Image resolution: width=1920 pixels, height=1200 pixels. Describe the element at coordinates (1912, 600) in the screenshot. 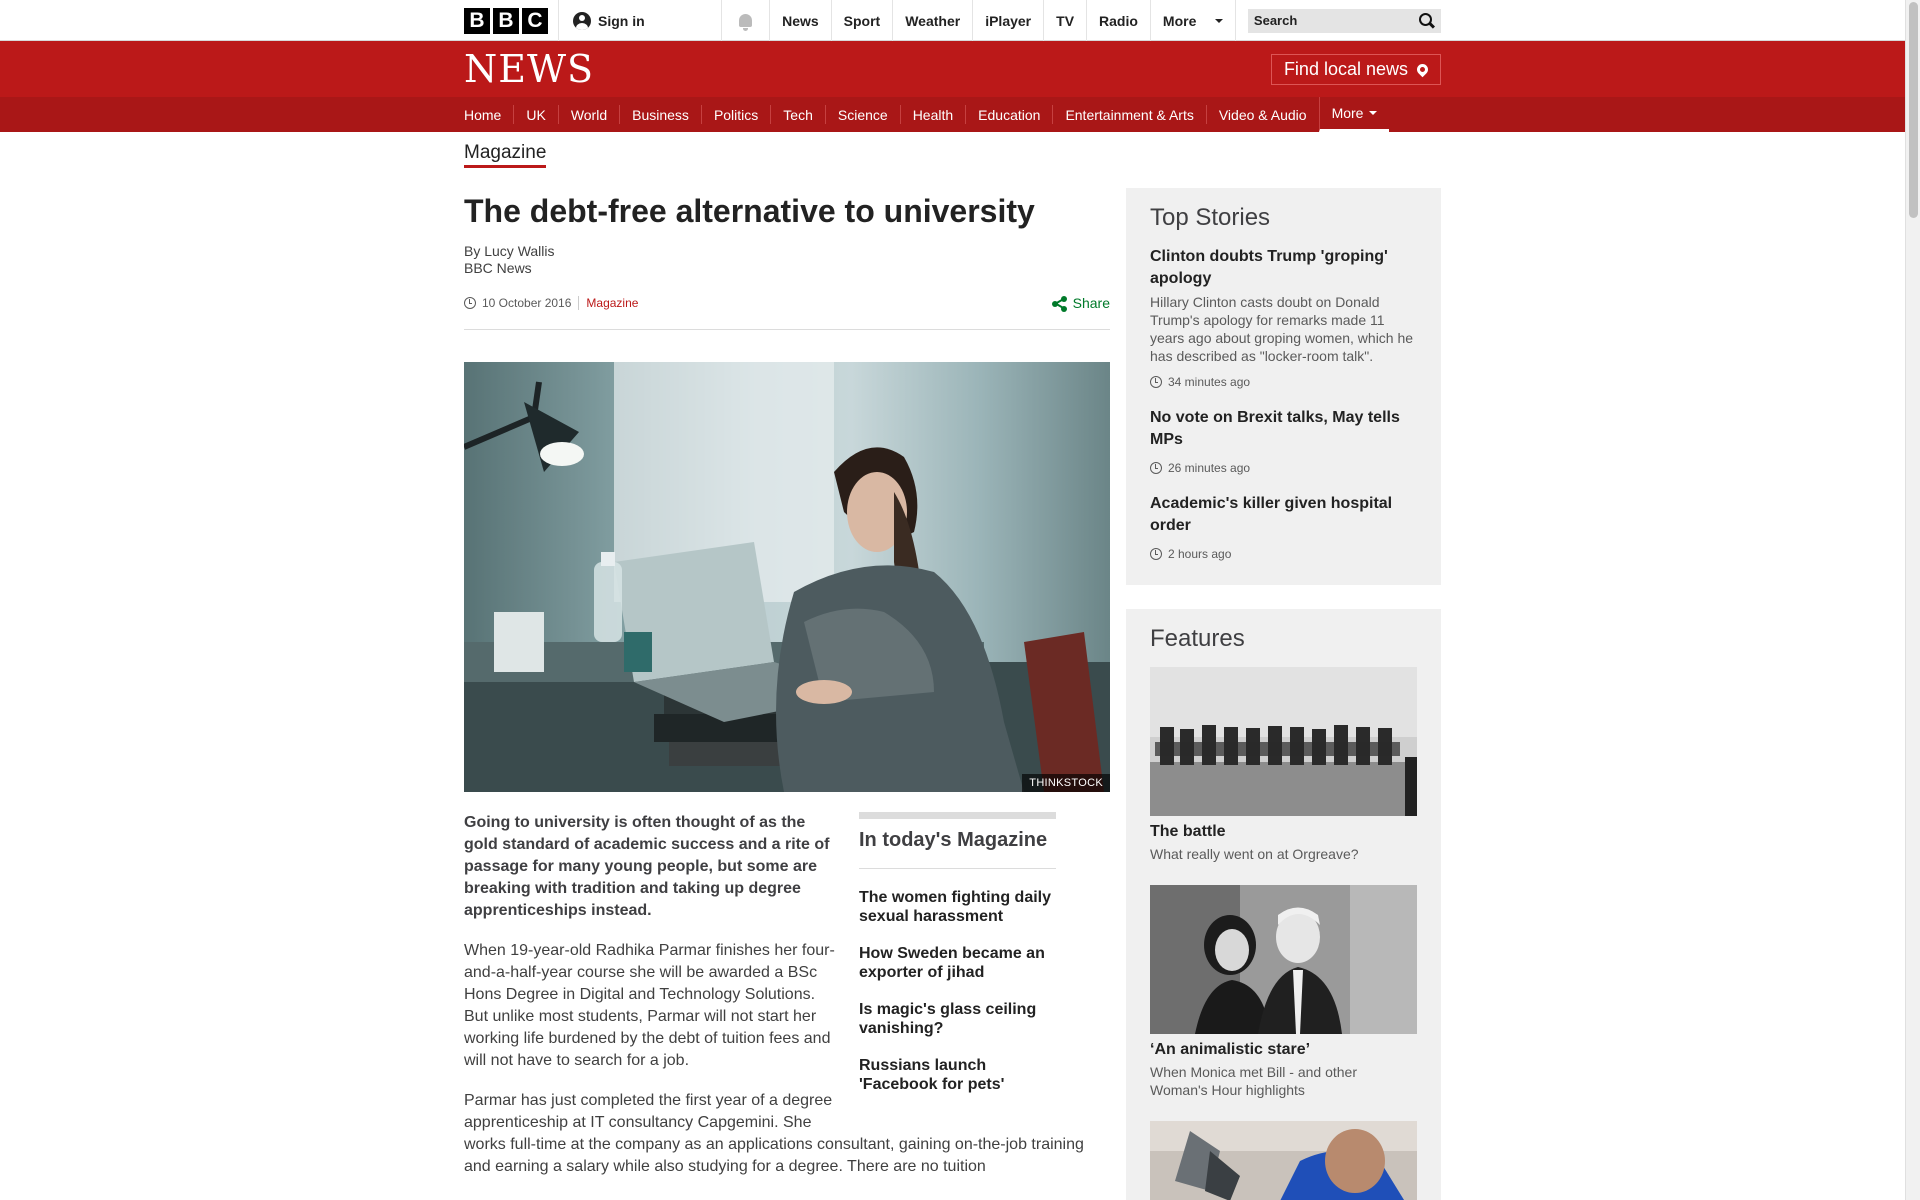

I see `page-scrollbar` at that location.